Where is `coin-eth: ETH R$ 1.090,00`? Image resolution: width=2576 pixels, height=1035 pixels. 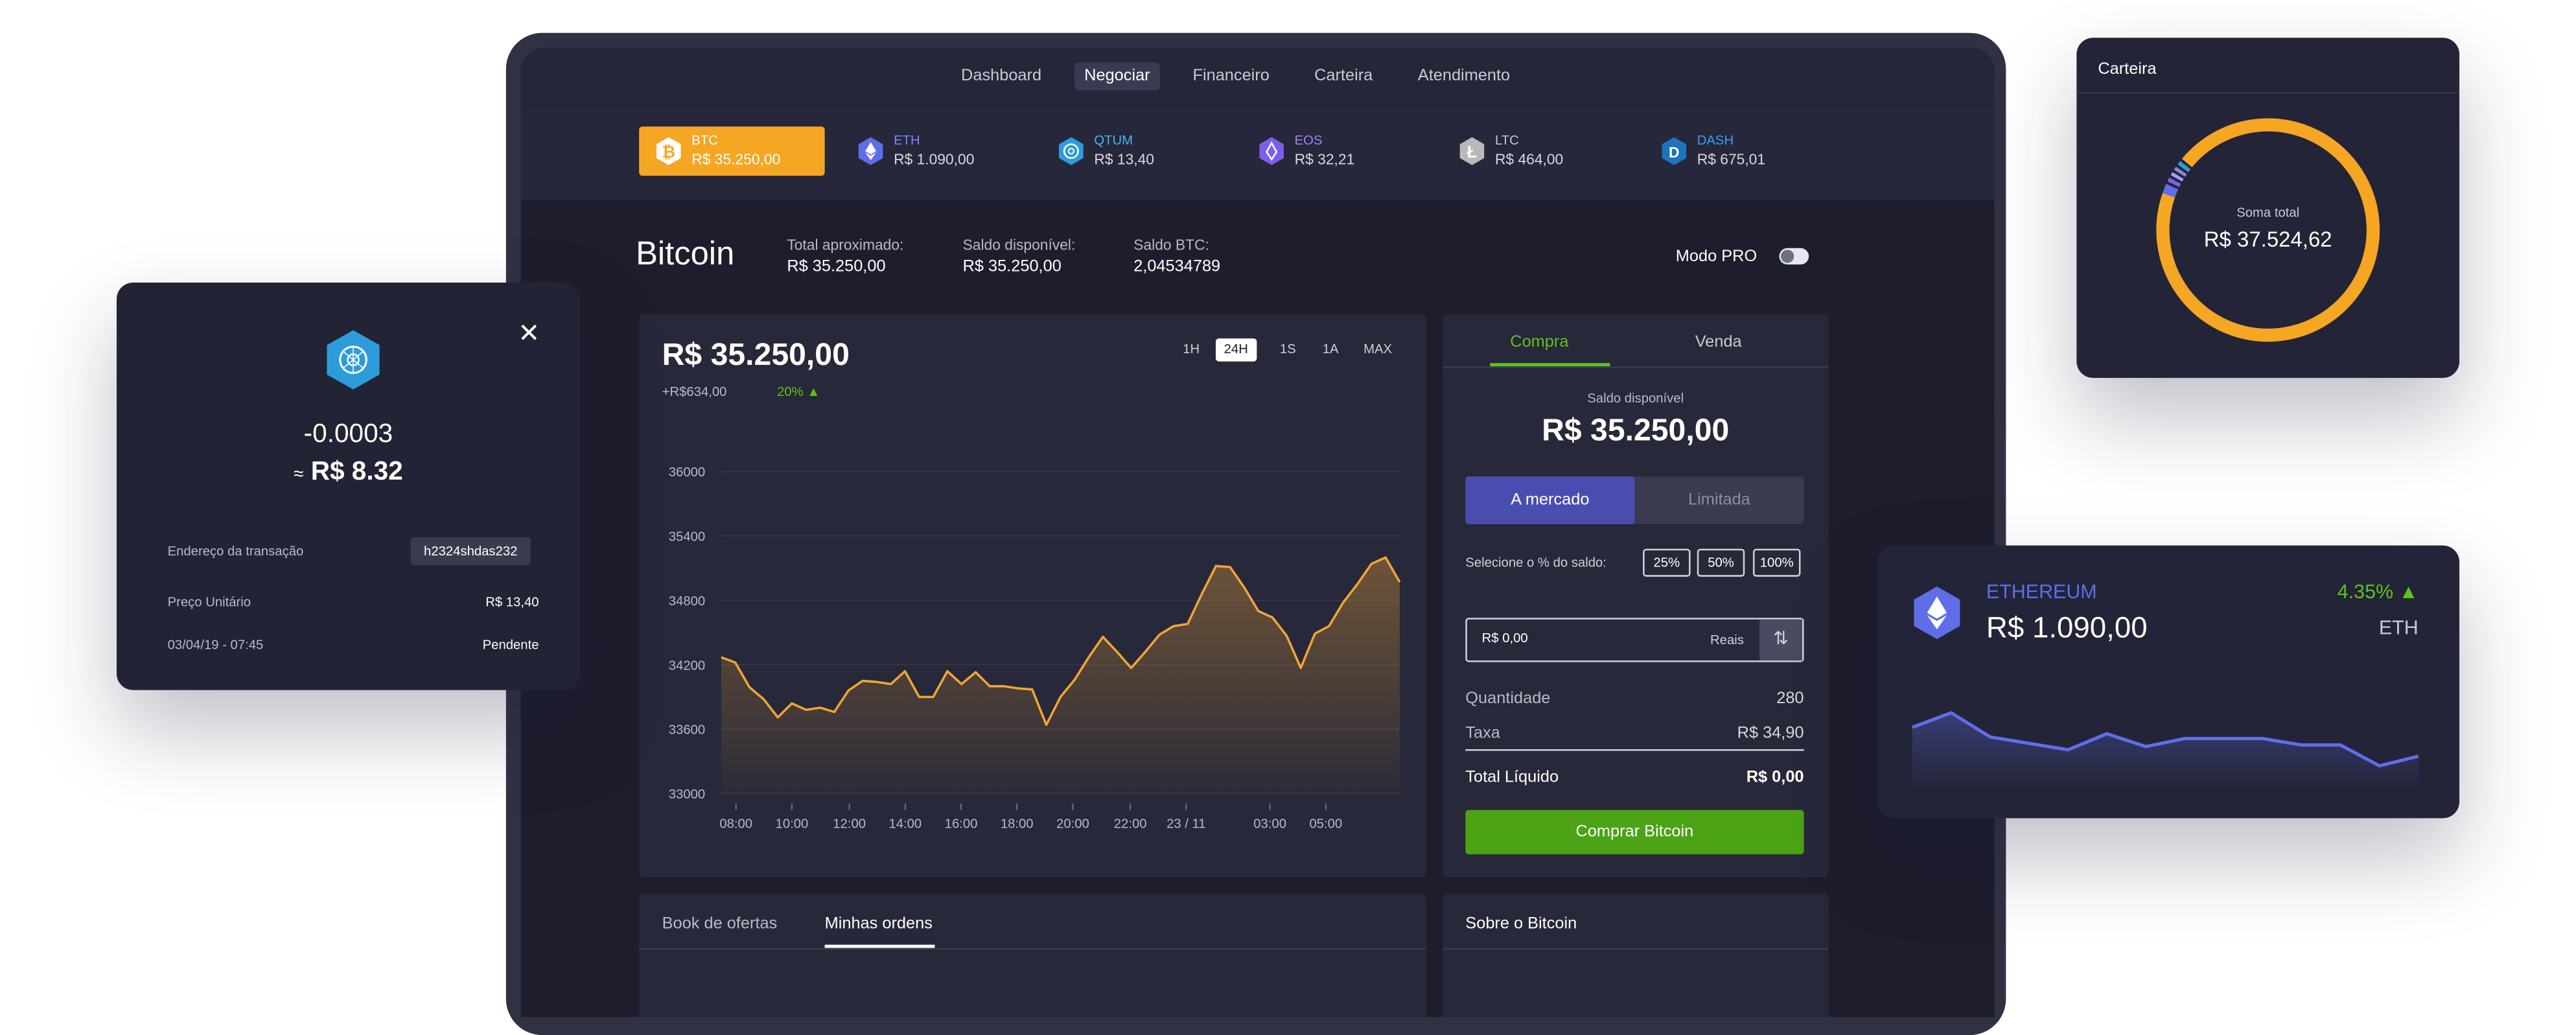
coin-eth: ETH R$ 1.090,00 is located at coordinates (934, 151).